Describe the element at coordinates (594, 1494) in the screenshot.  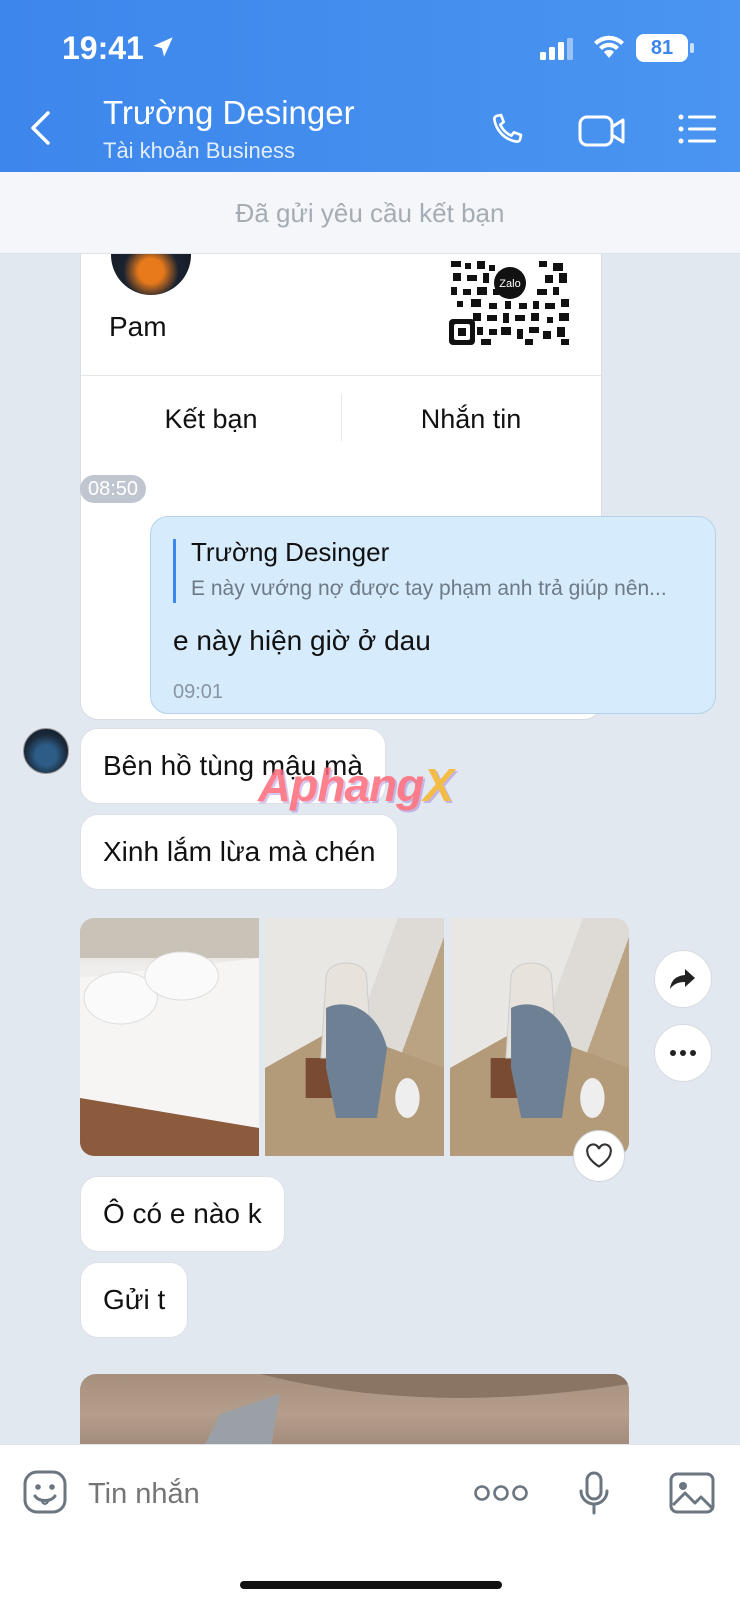
I see `microphone-icon` at that location.